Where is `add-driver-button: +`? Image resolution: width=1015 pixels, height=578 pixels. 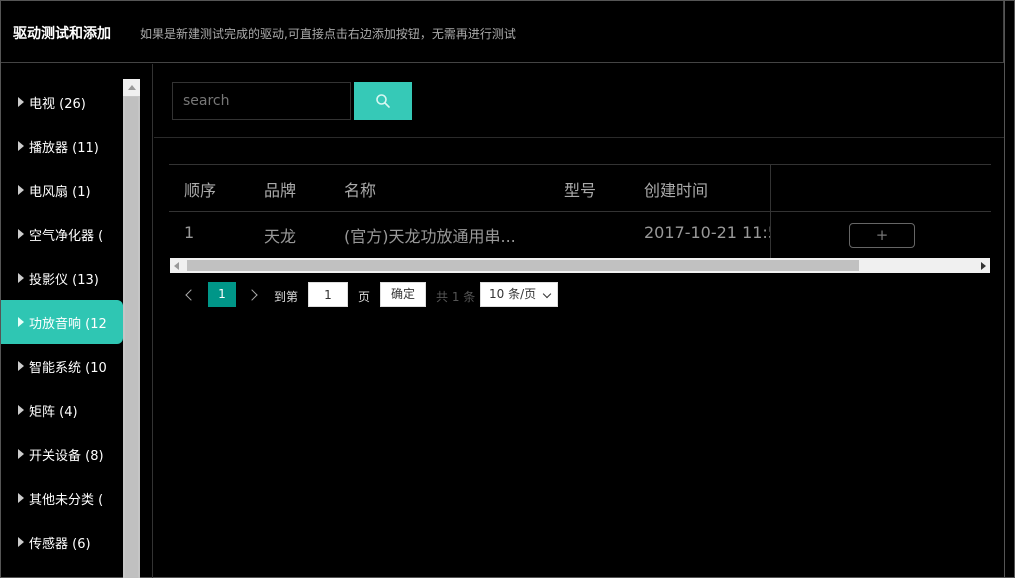 add-driver-button: + is located at coordinates (882, 235).